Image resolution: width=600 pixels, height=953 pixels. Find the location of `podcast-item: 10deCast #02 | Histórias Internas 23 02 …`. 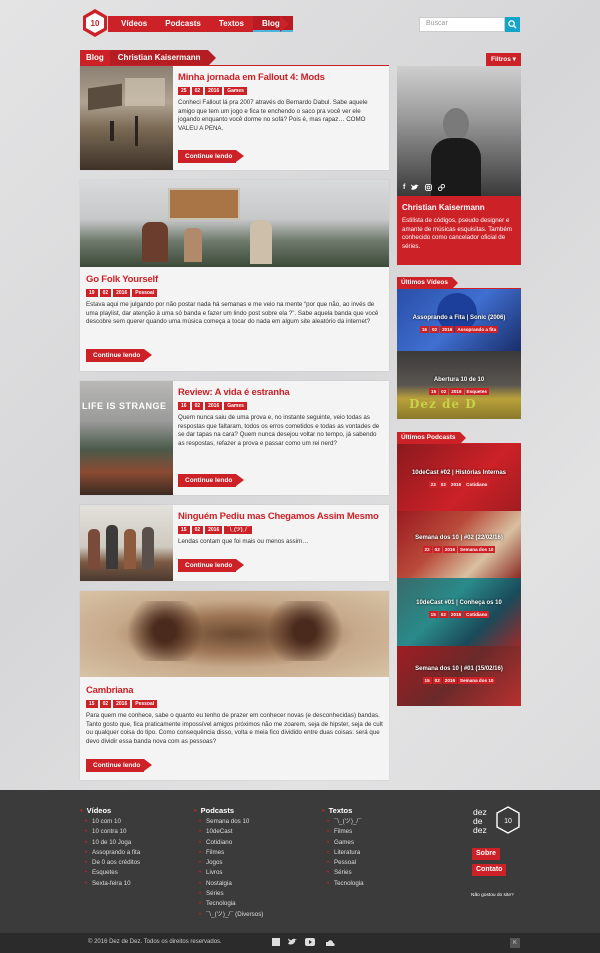

podcast-item: 10deCast #02 | Histórias Internas 23 02 … is located at coordinates (459, 477).